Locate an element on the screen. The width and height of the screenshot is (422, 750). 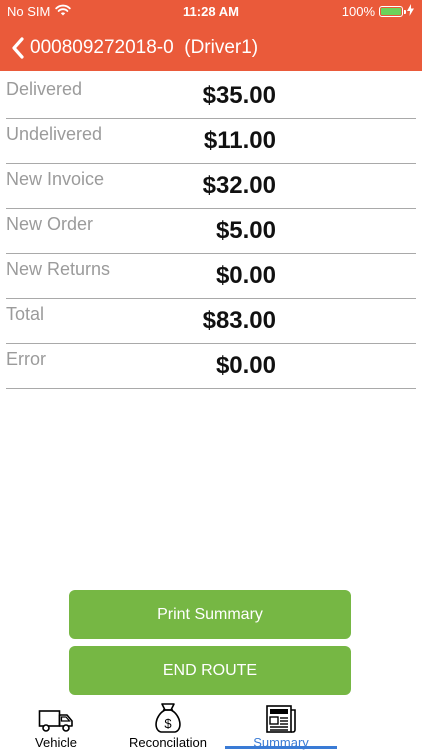
tab-reconciliation: $ Reconcilation is located at coordinates (168, 726).